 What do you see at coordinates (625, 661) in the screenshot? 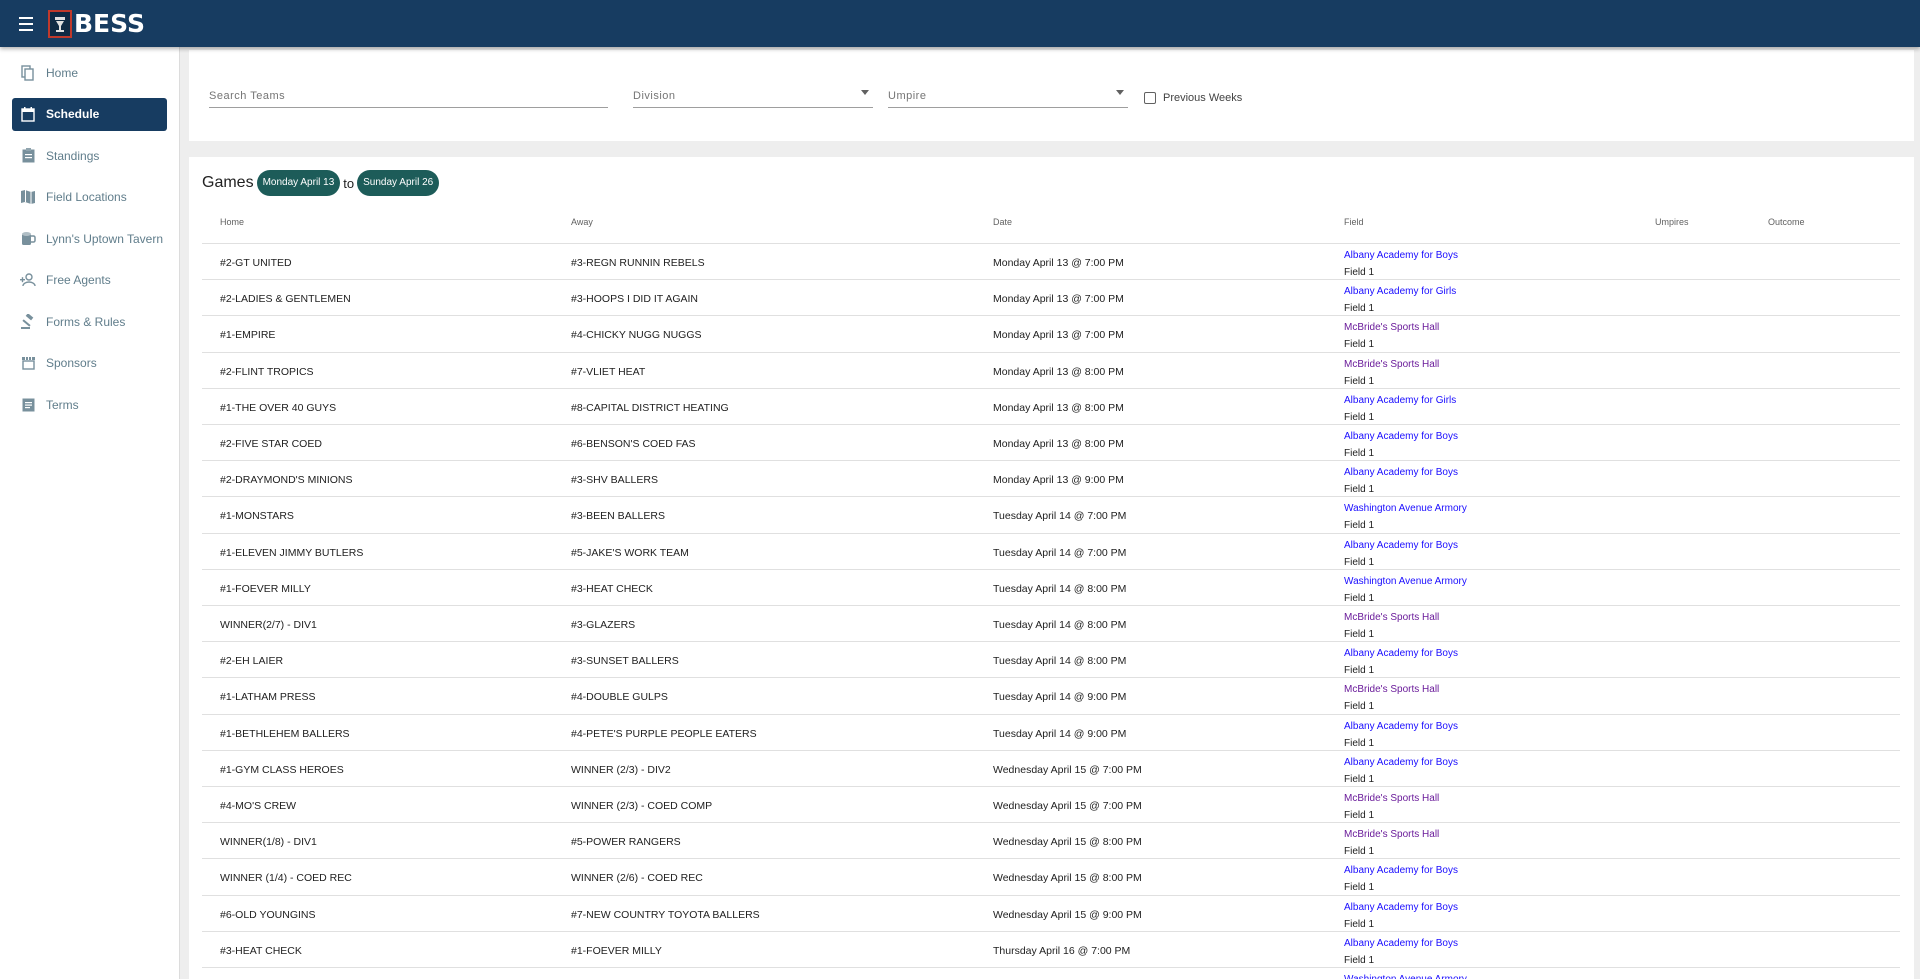
I see `away-team-cell: #3-SUNSET BALLERS` at bounding box center [625, 661].